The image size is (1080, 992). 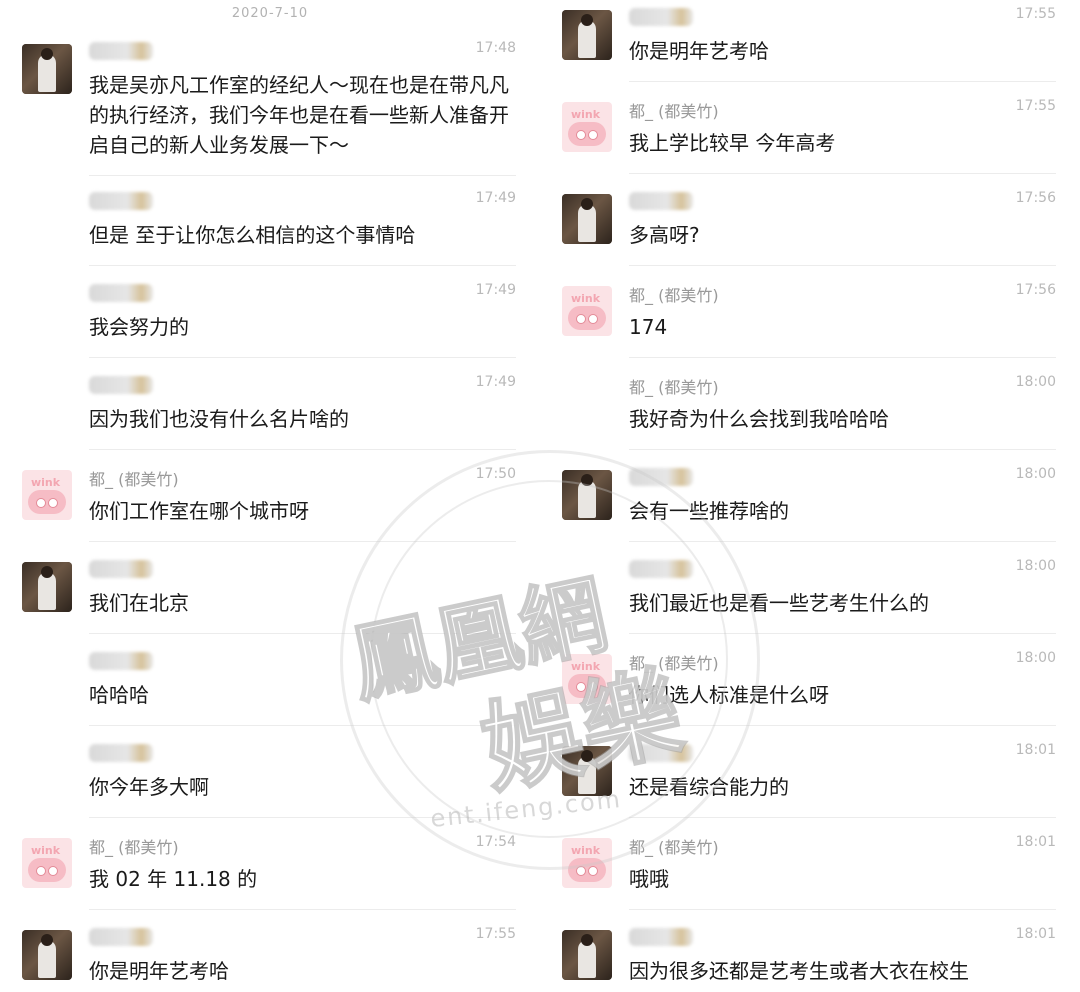 I want to click on message-item: wink 都_ (都美竹) 17:54 我 02 年 11.18 的, so click(x=270, y=871).